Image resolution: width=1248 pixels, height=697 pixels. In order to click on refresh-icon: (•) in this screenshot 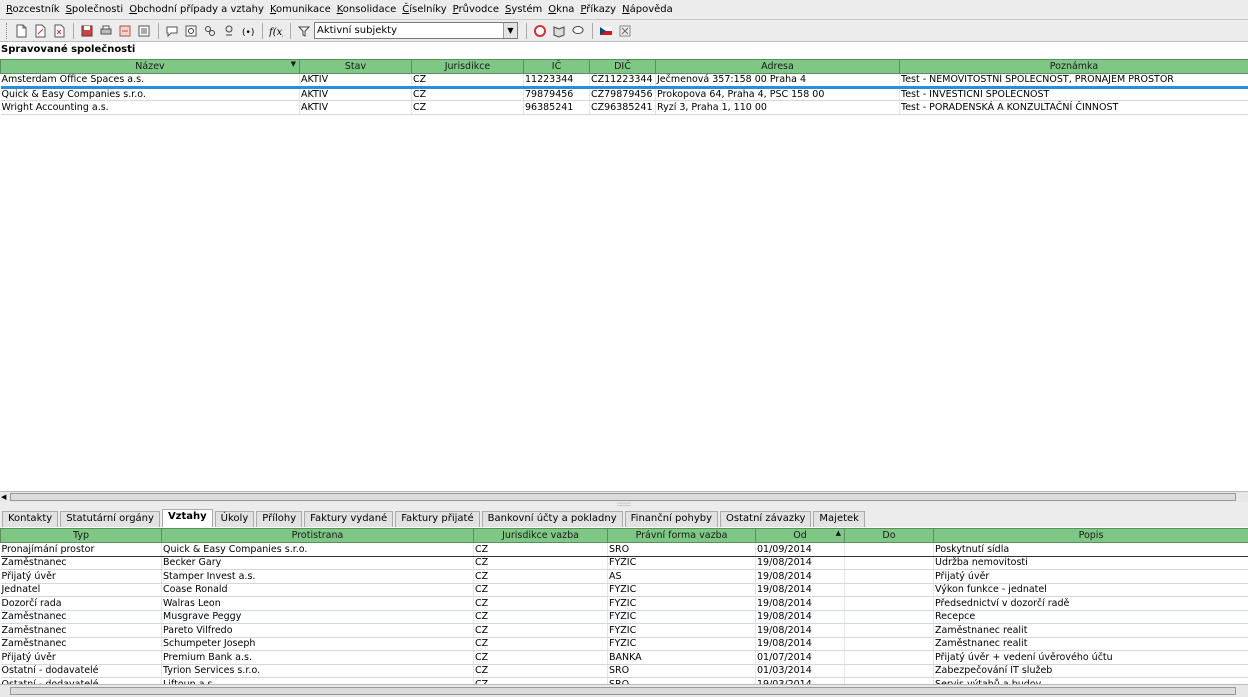, I will do `click(248, 31)`.